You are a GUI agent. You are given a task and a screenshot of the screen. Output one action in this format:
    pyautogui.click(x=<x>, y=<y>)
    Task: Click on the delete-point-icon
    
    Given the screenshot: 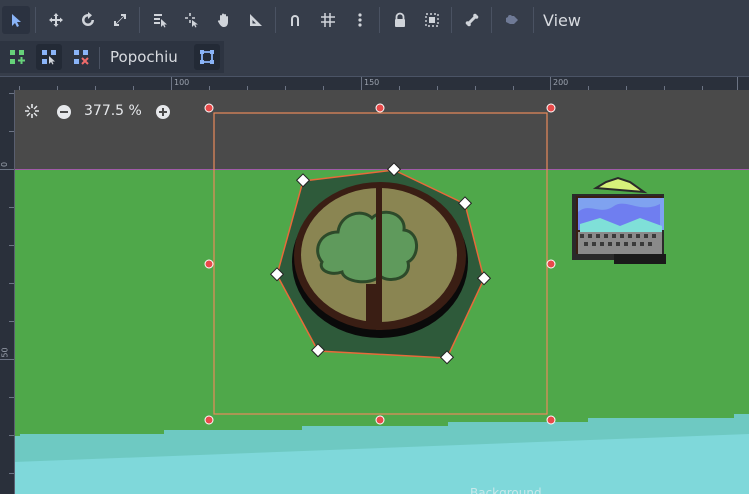 What is the action you would take?
    pyautogui.click(x=81, y=57)
    